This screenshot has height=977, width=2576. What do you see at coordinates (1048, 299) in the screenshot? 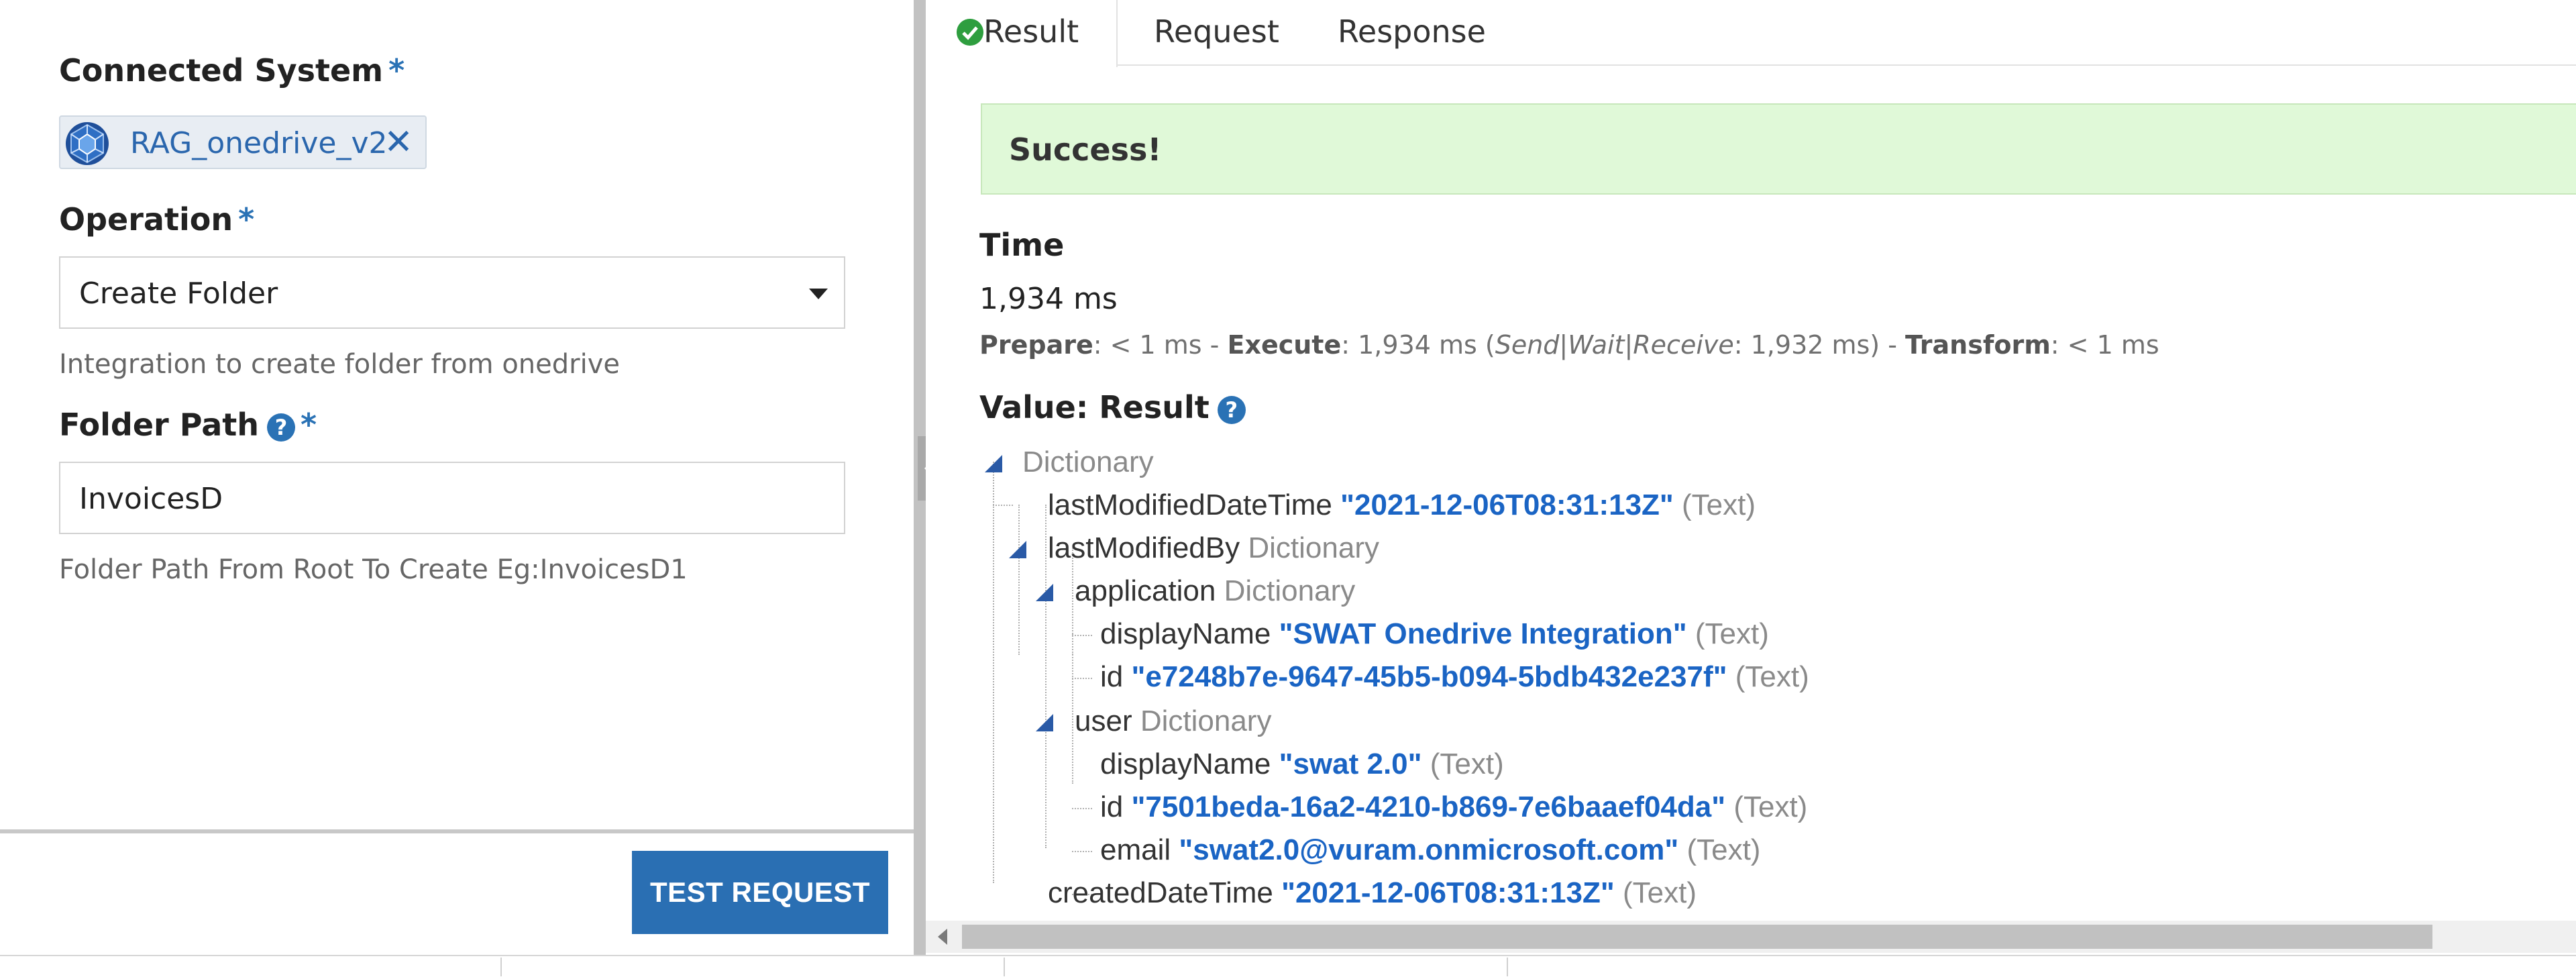
I see `time-value: 1,934 ms` at bounding box center [1048, 299].